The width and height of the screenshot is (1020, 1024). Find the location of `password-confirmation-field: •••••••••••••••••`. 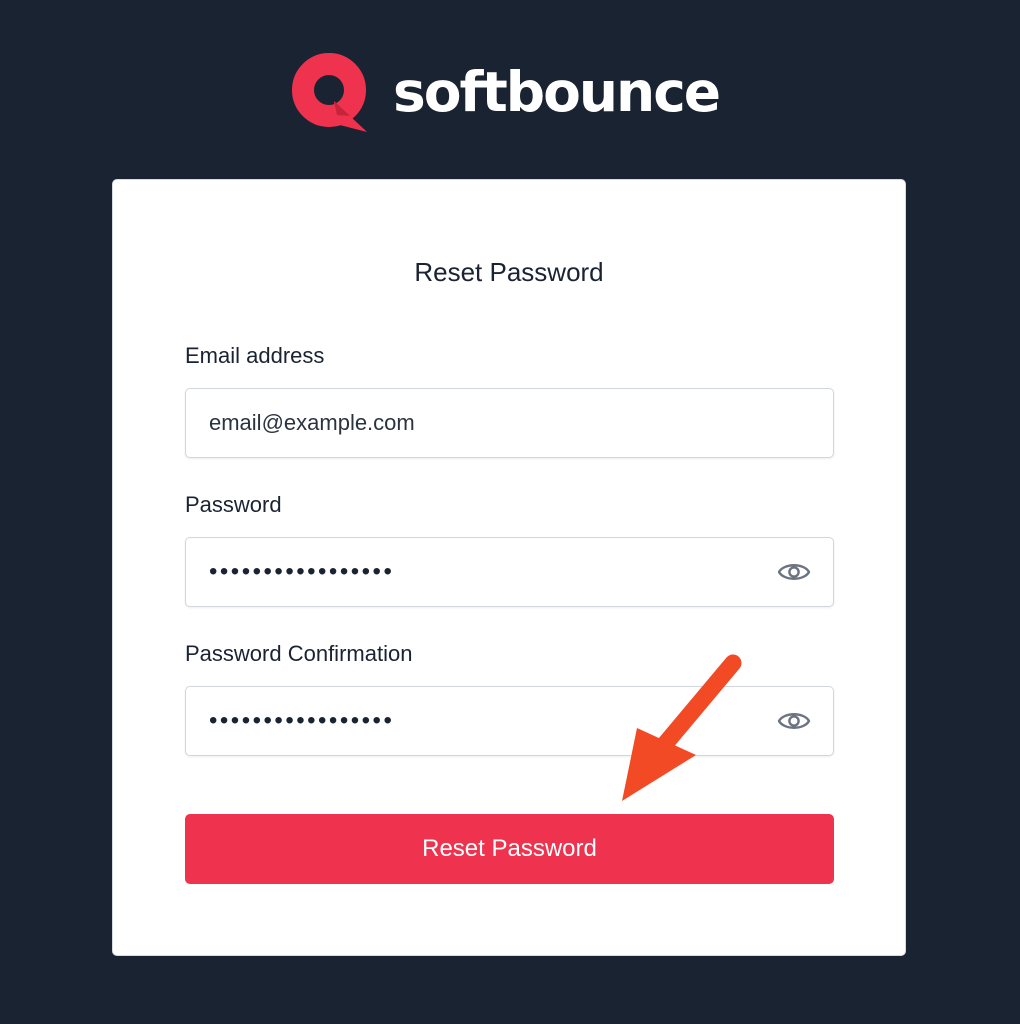

password-confirmation-field: ••••••••••••••••• is located at coordinates (509, 721).